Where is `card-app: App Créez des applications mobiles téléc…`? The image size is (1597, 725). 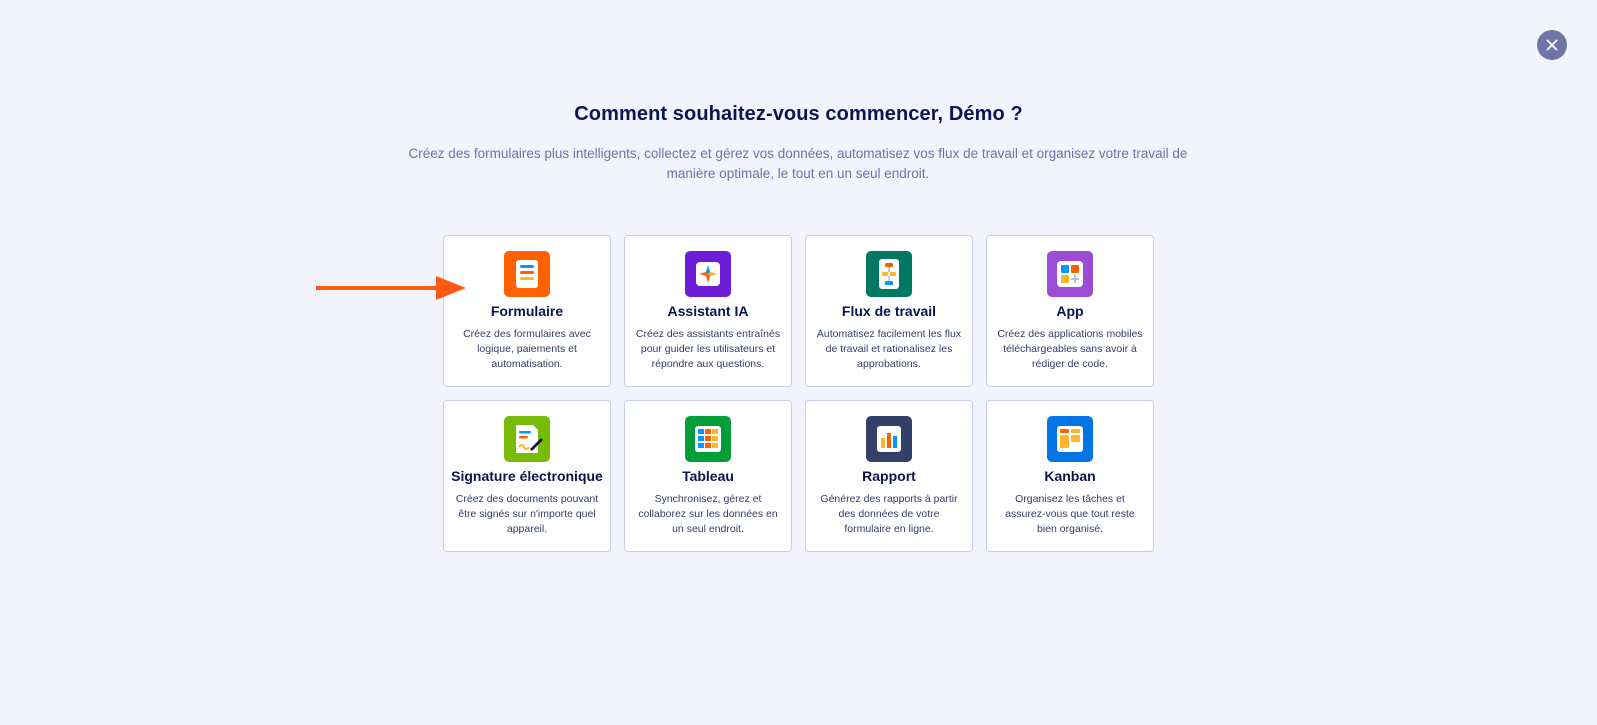
card-app: App Créez des applications mobiles téléc… is located at coordinates (1070, 311).